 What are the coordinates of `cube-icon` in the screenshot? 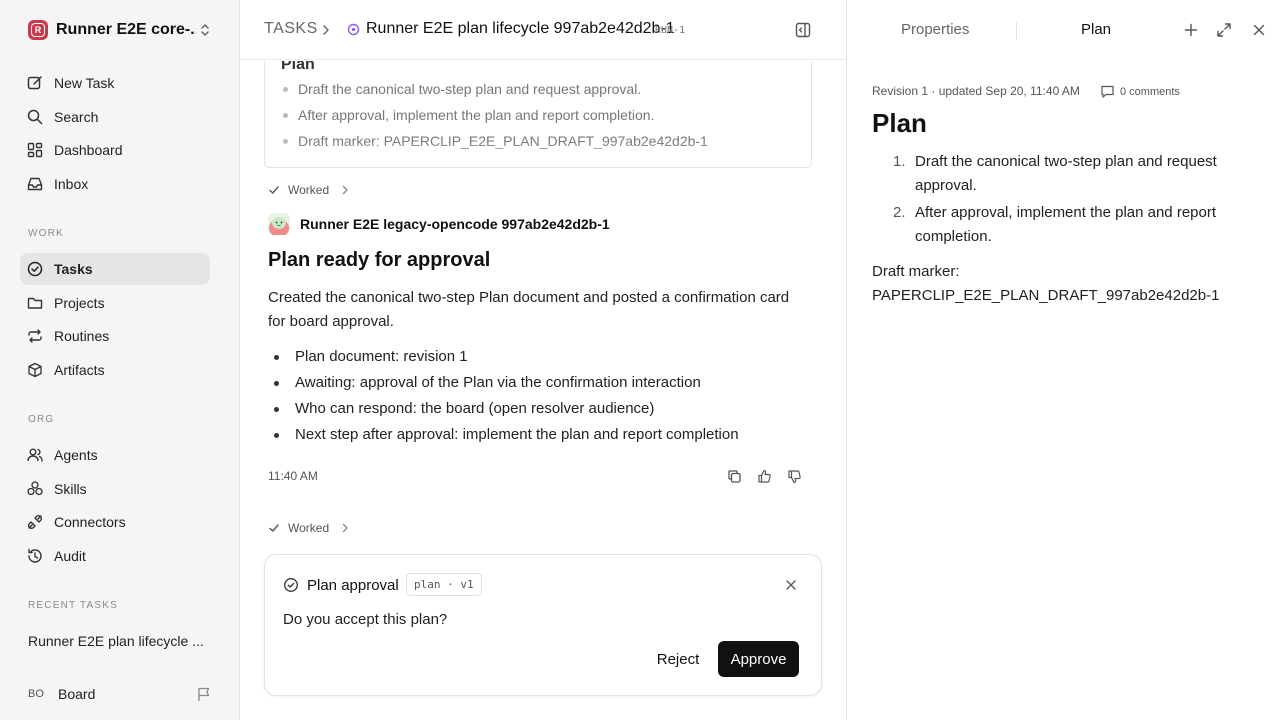 It's located at (35, 370).